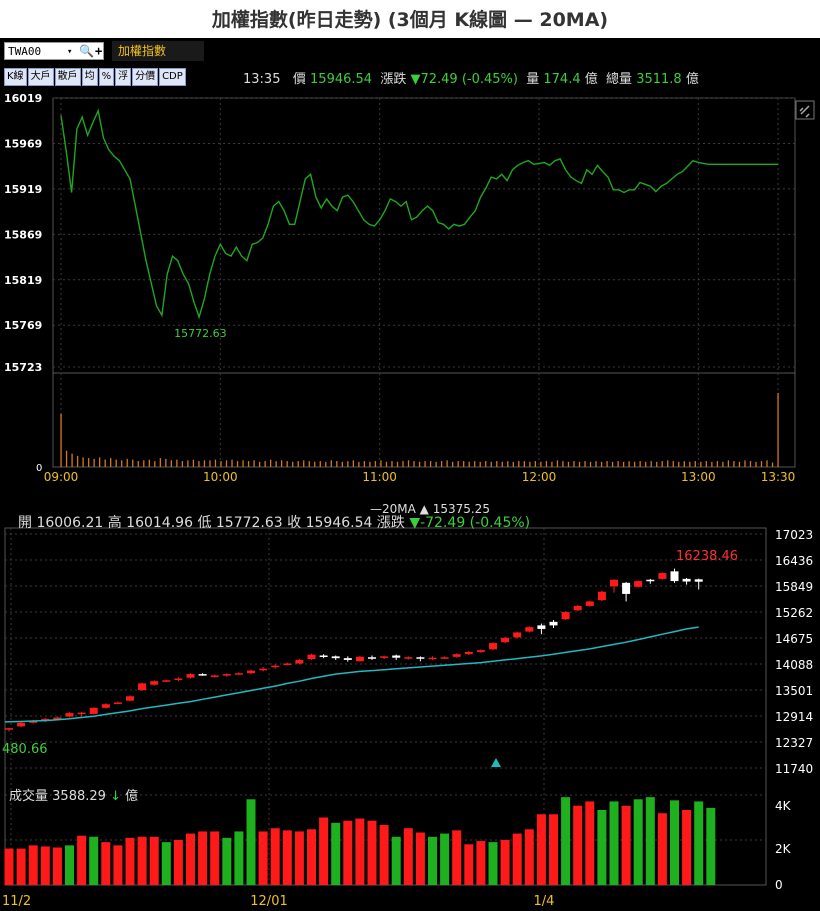  What do you see at coordinates (379, 477) in the screenshot?
I see `x-tick-label: 11:00` at bounding box center [379, 477].